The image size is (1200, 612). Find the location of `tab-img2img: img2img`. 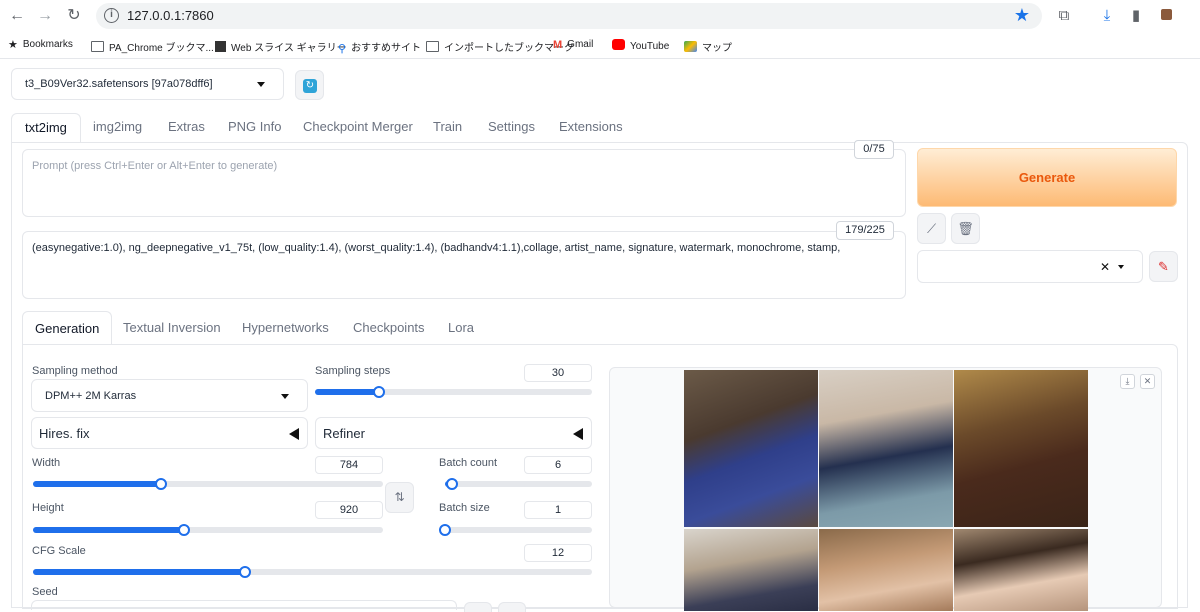

tab-img2img: img2img is located at coordinates (117, 128).